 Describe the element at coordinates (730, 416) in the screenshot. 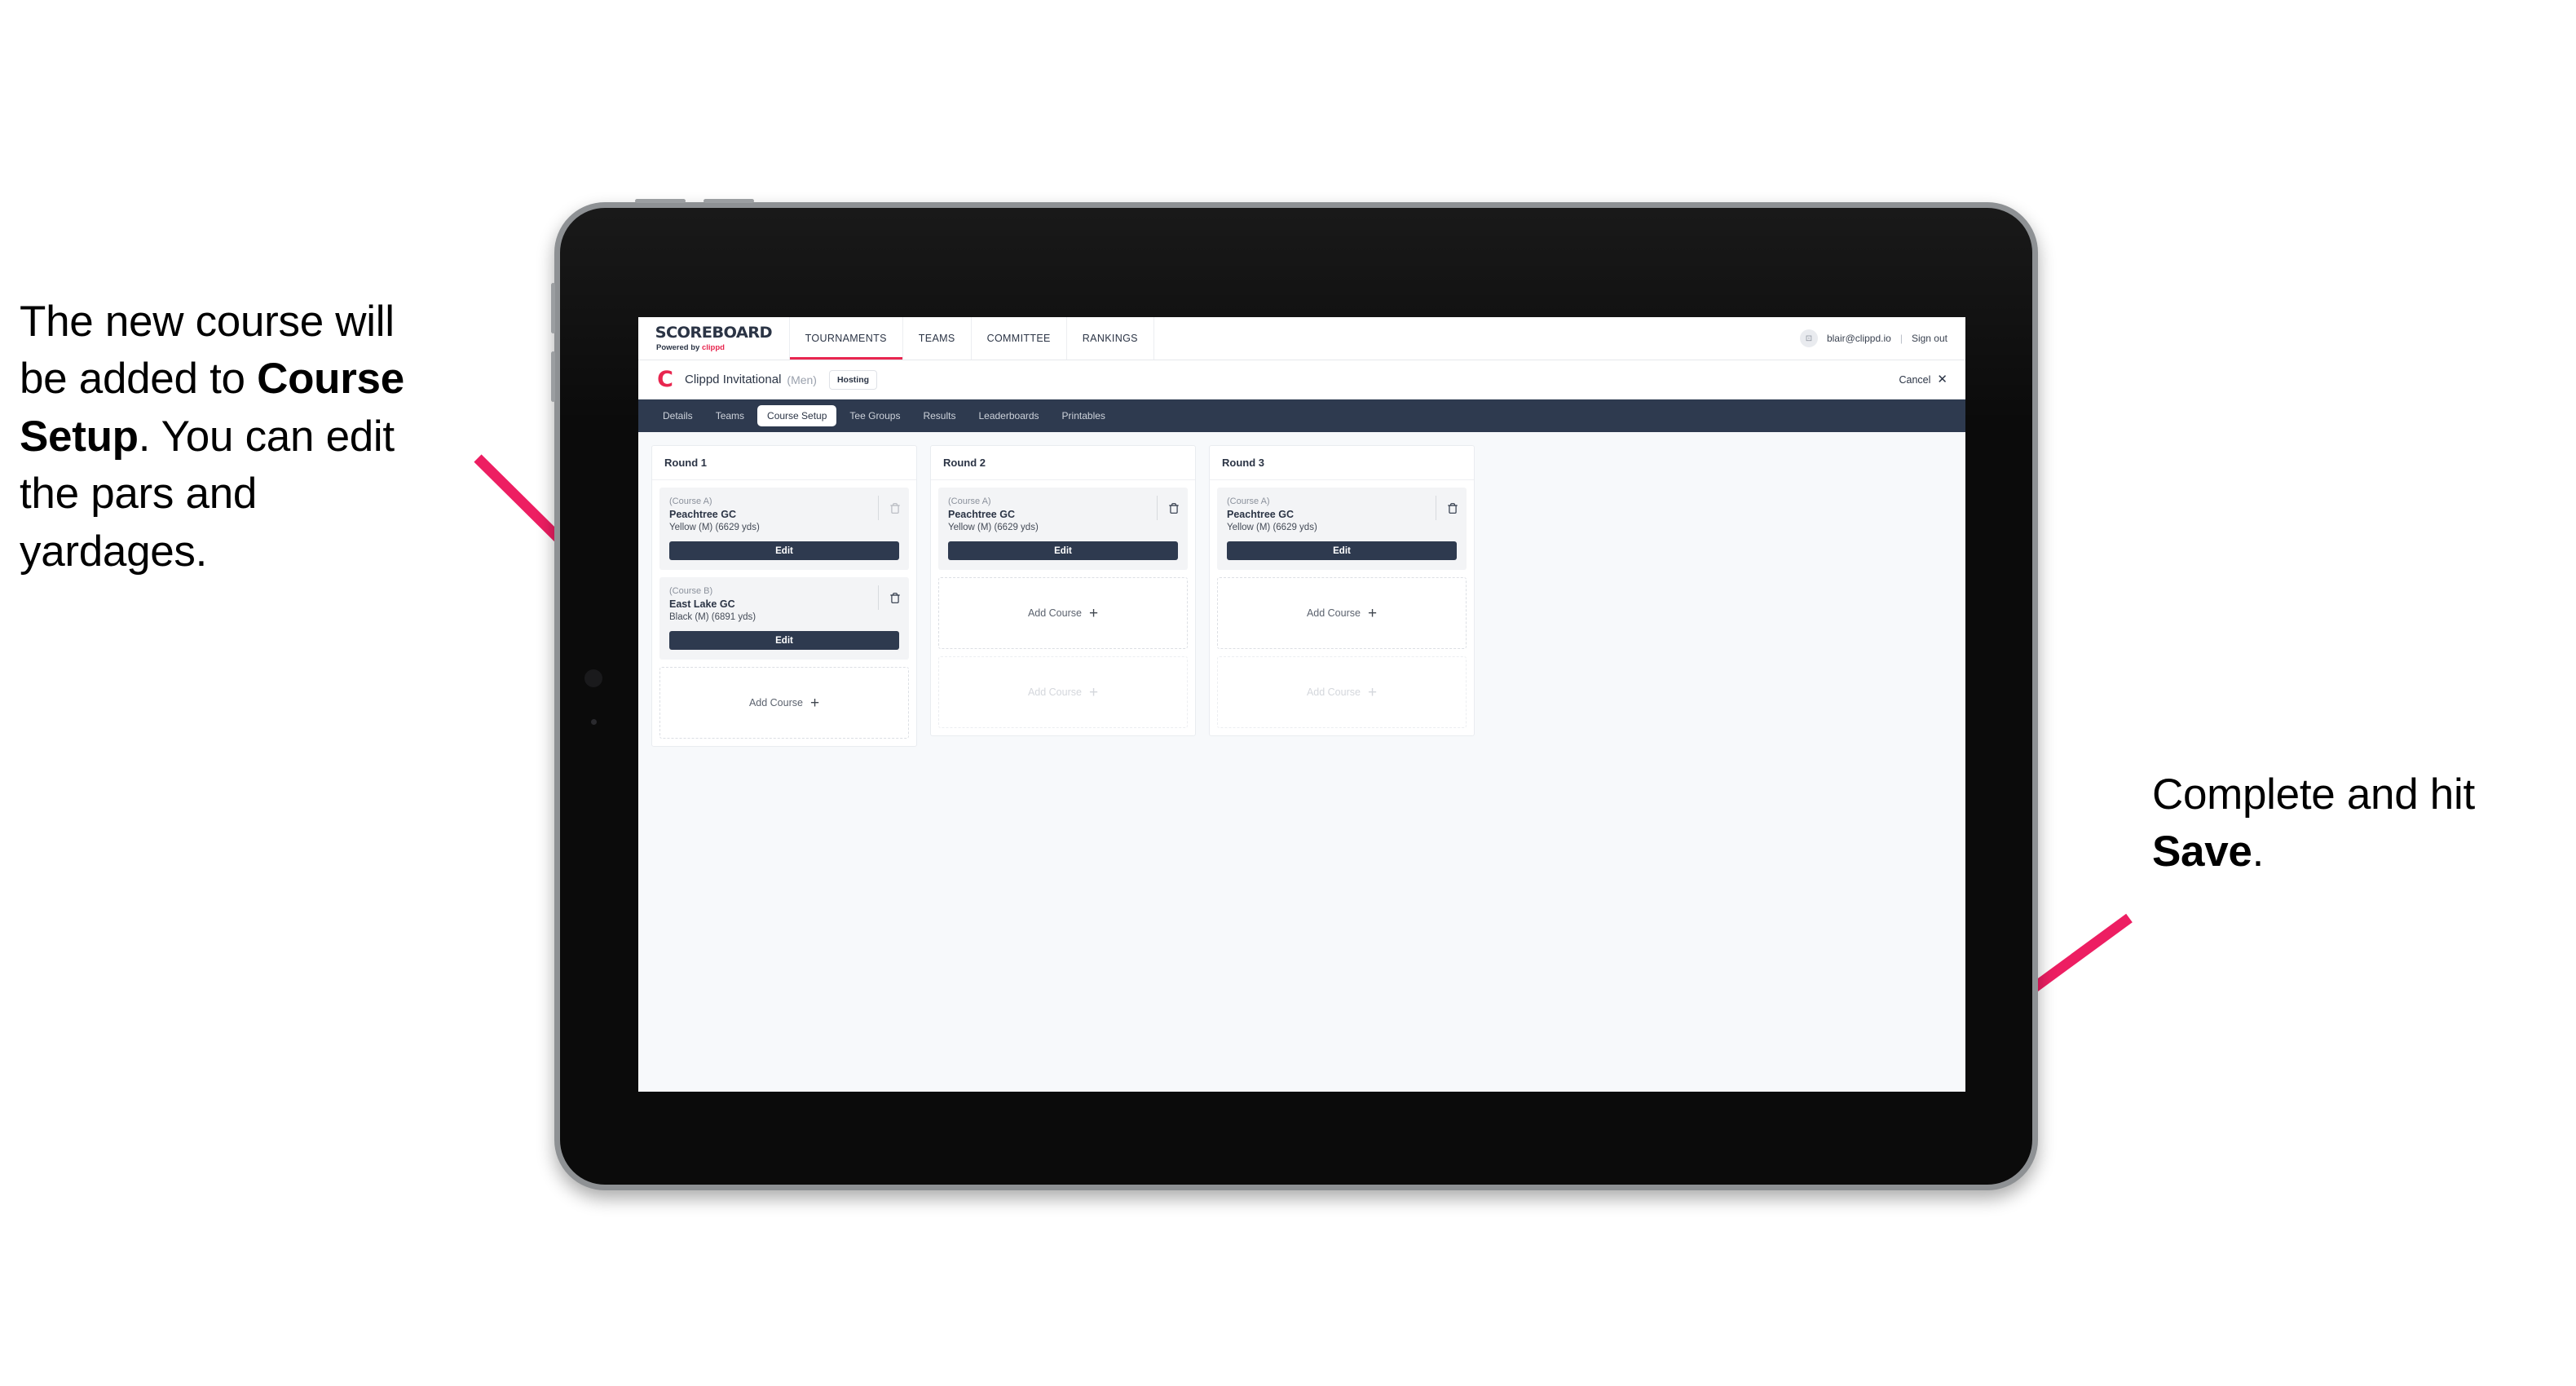

I see `tab-teams: Teams` at that location.